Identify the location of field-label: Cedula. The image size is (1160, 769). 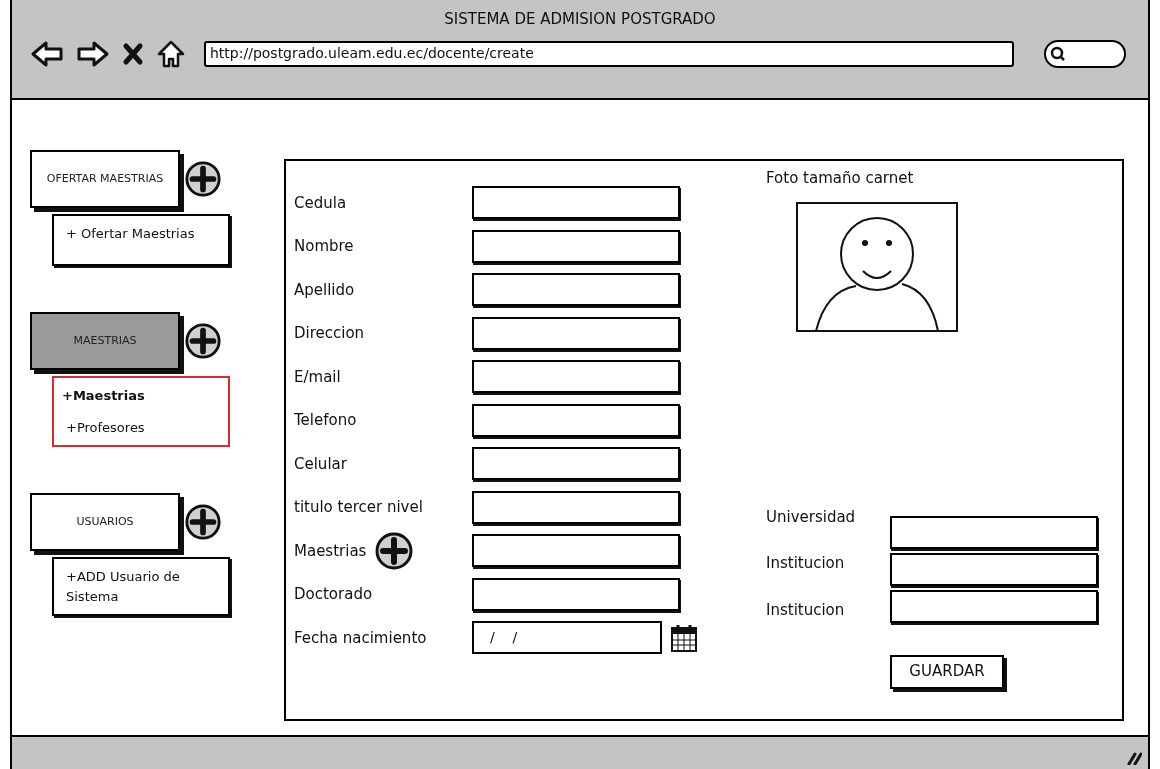
(320, 203).